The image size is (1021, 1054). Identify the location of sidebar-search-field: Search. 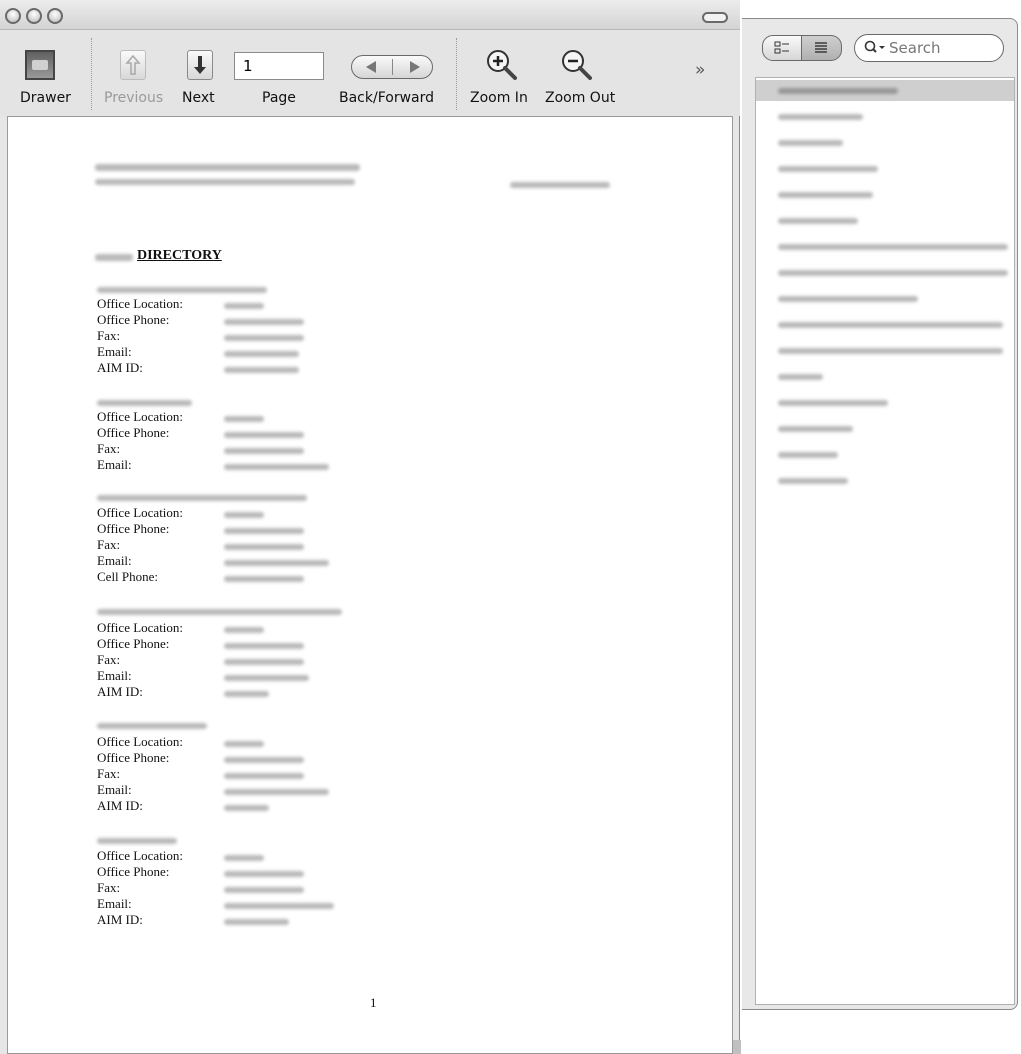
(929, 48).